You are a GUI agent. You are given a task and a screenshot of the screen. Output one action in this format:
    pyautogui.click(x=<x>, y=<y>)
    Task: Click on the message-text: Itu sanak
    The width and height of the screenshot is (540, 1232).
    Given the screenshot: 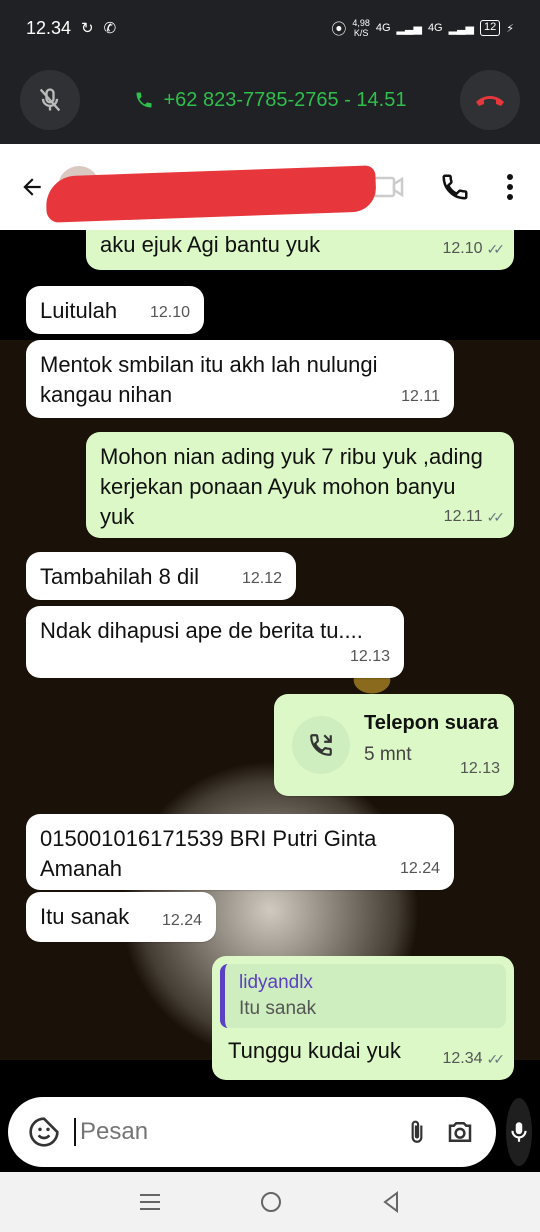 What is the action you would take?
    pyautogui.click(x=85, y=916)
    